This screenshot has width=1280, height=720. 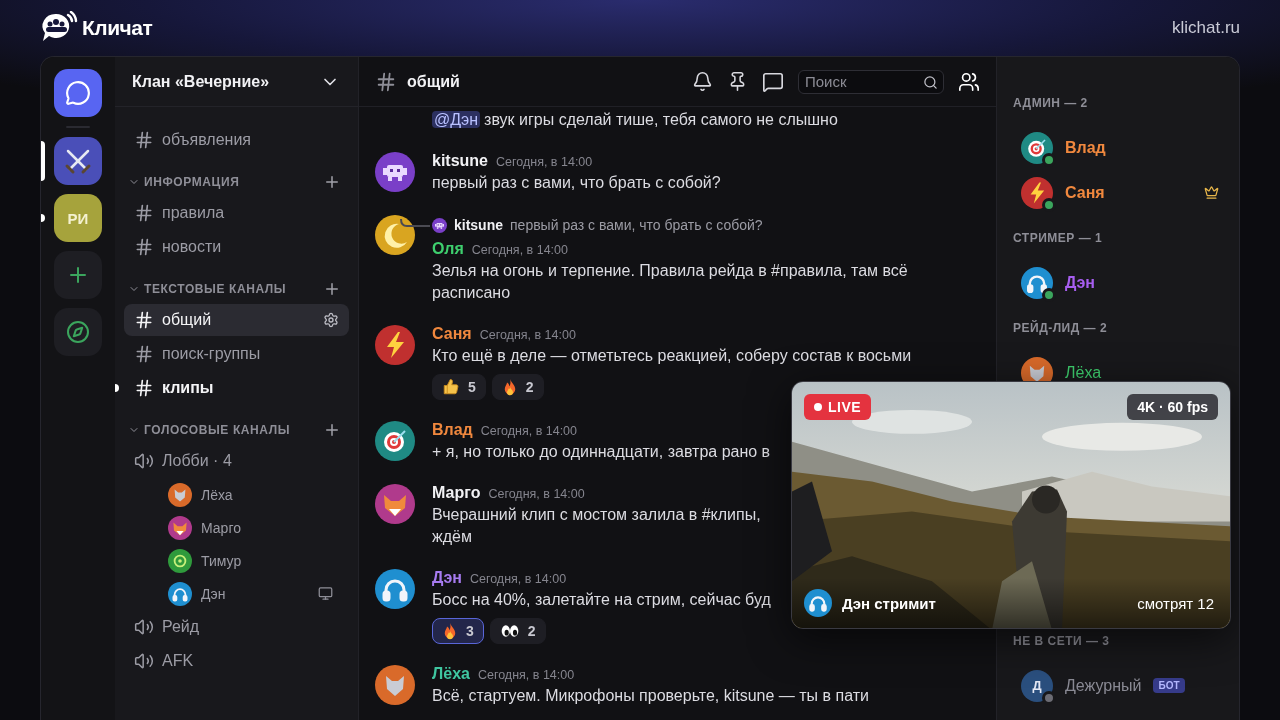 I want to click on search-icon, so click(x=930, y=82).